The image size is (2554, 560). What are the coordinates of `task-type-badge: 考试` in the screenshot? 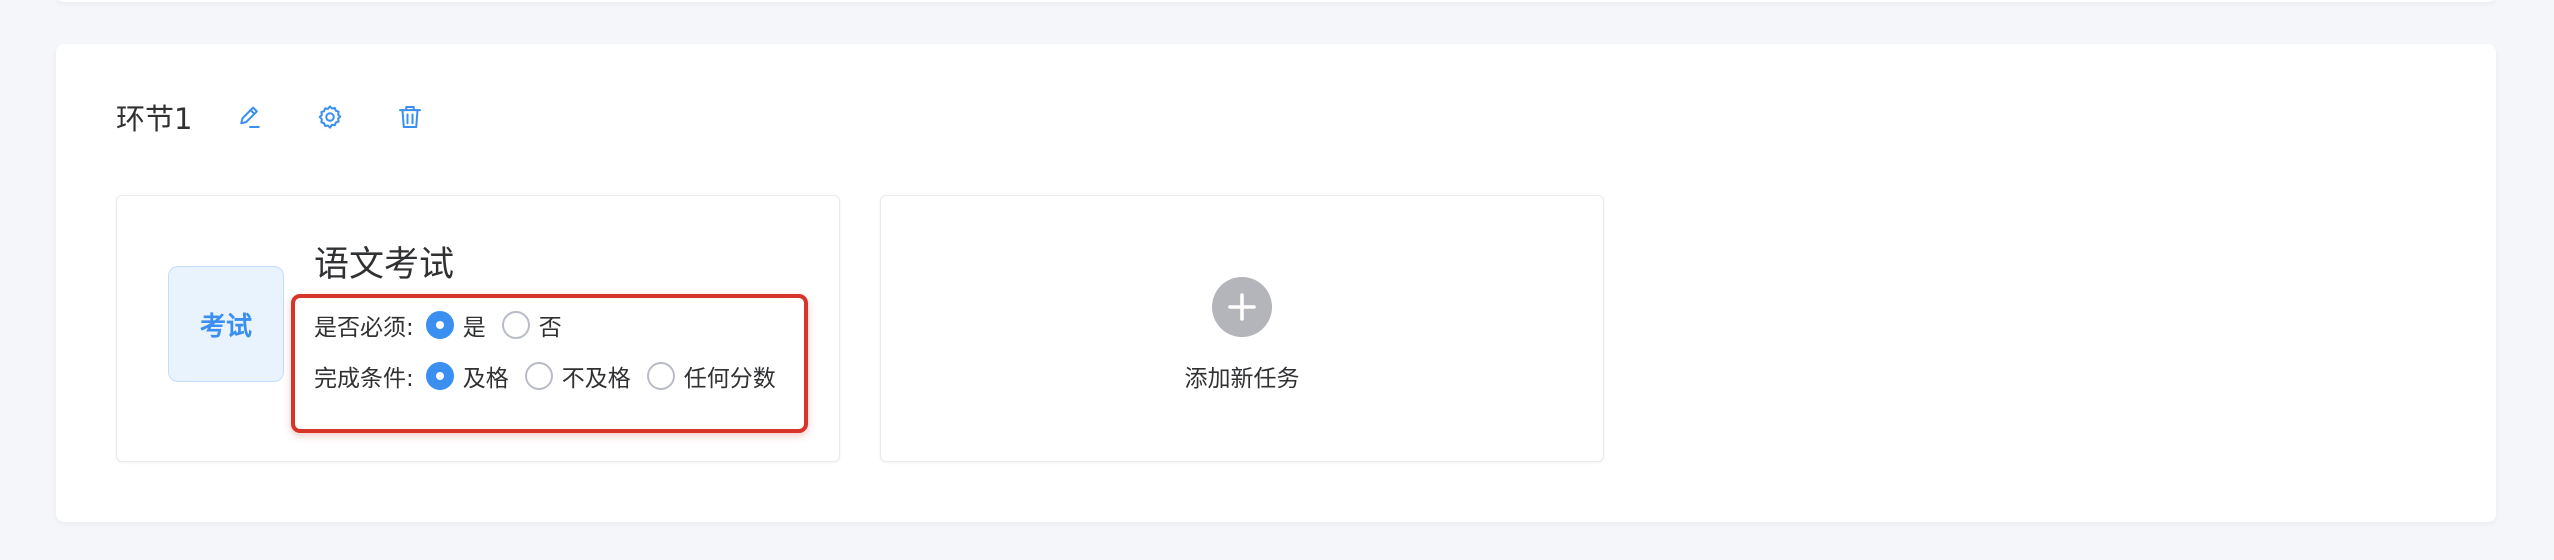 It's located at (226, 324).